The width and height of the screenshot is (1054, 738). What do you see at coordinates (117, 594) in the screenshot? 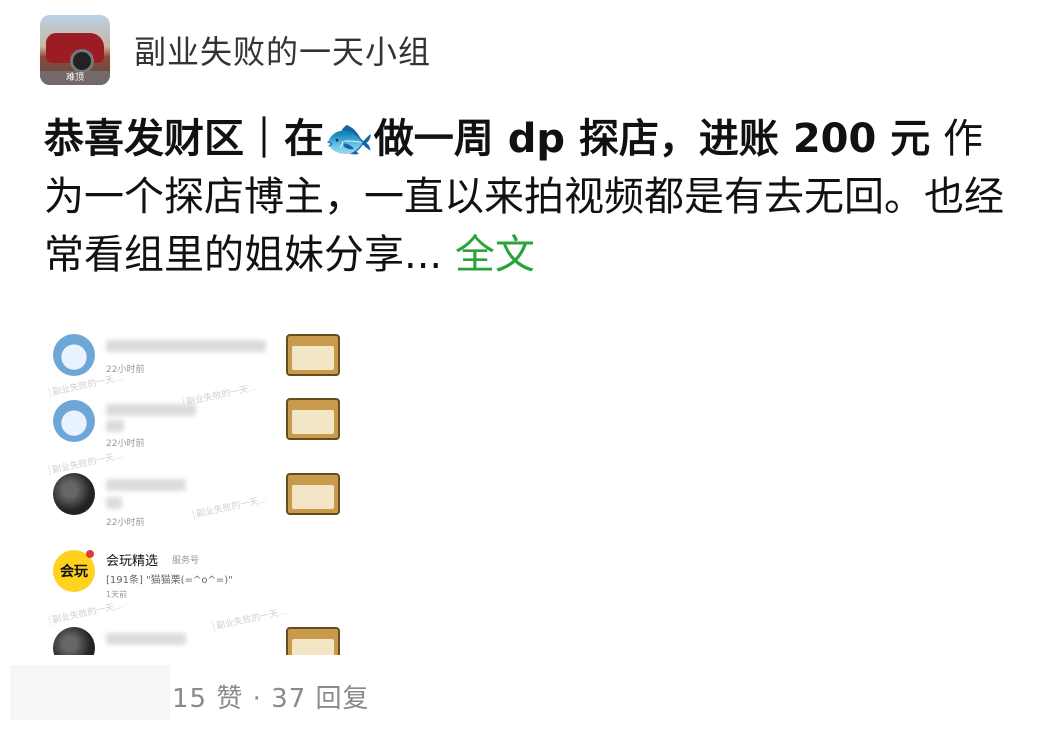
I see `service-time: 1天前` at bounding box center [117, 594].